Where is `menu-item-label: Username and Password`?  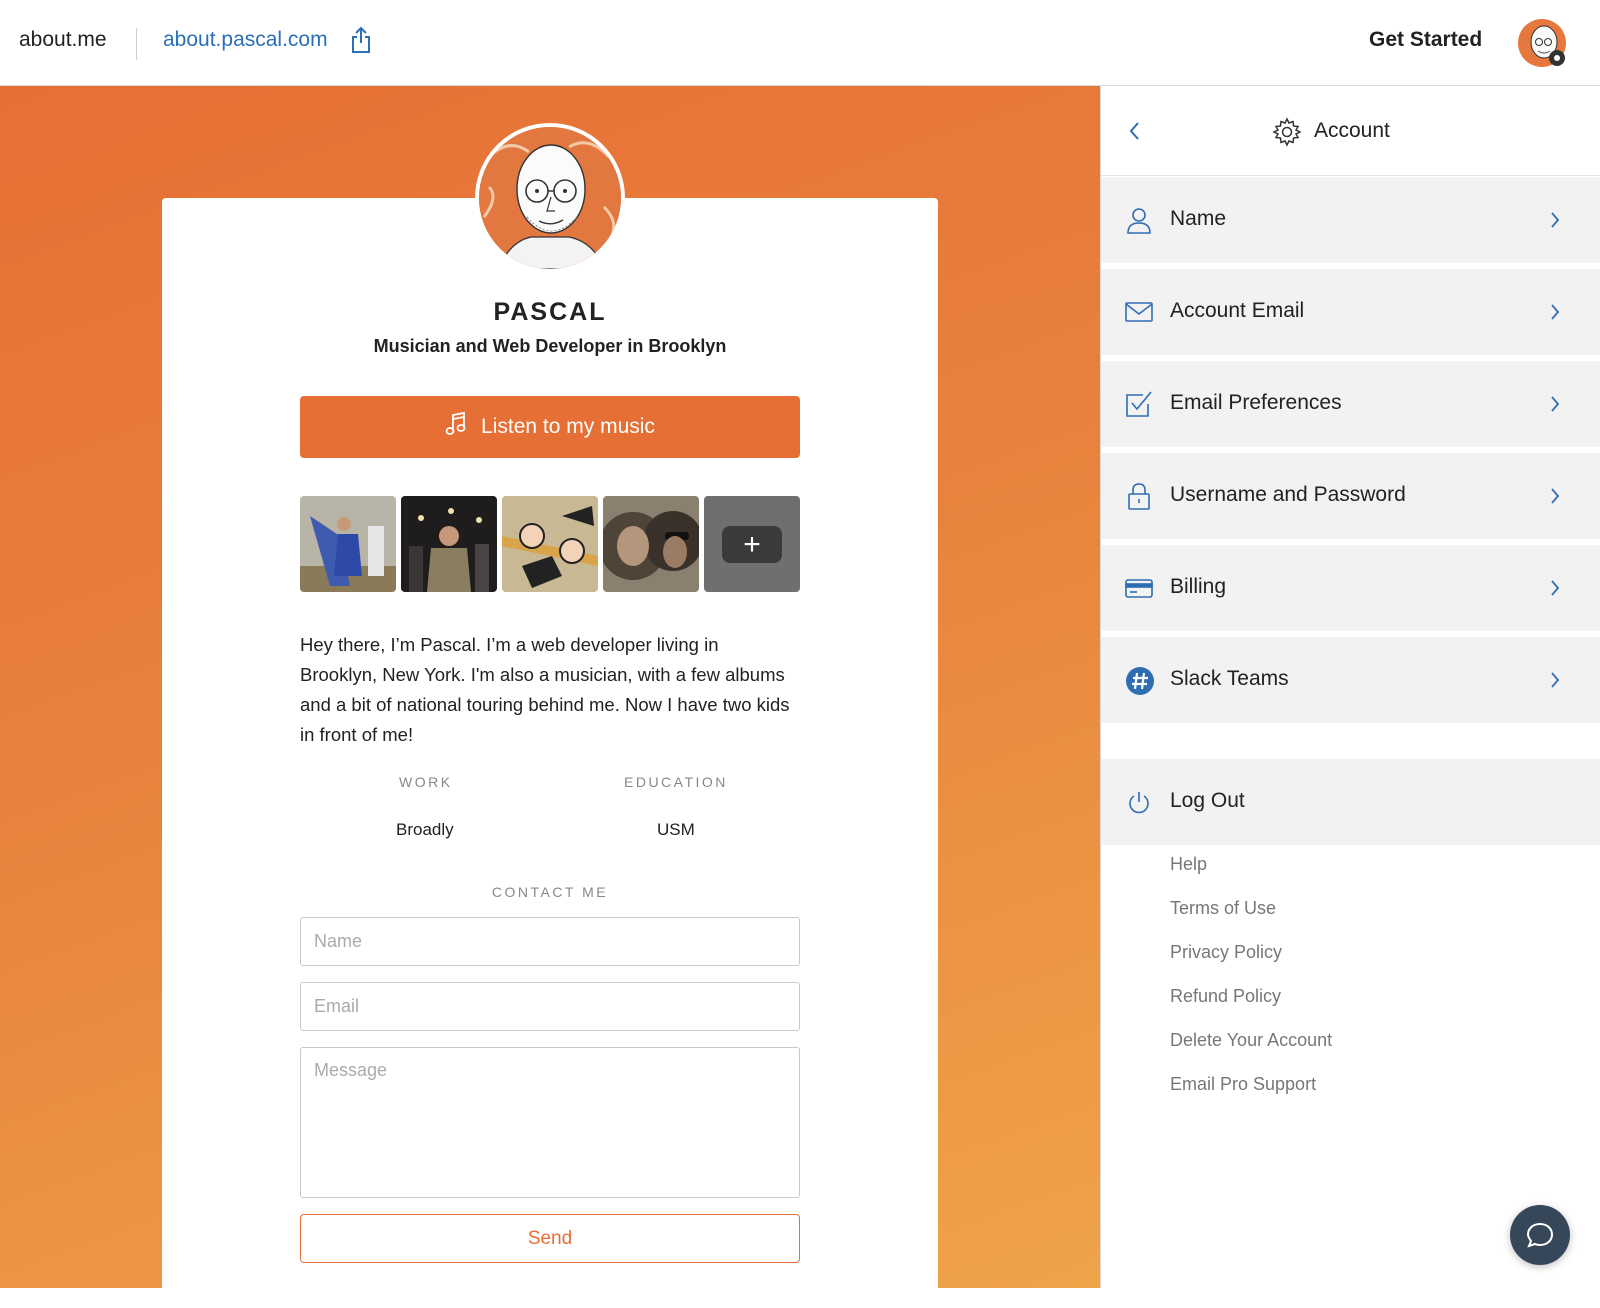 menu-item-label: Username and Password is located at coordinates (1288, 494).